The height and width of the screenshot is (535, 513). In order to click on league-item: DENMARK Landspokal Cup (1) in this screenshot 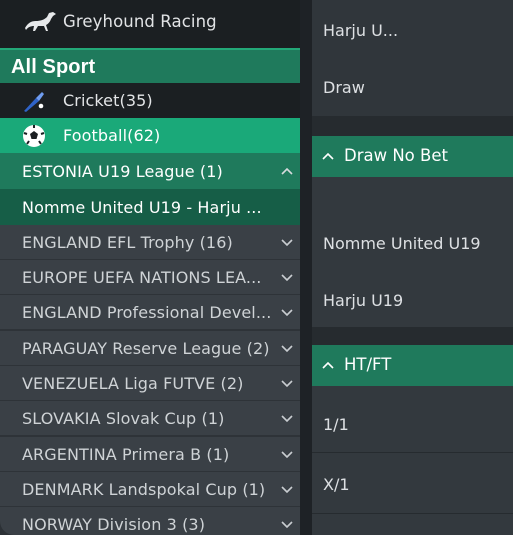, I will do `click(150, 489)`.